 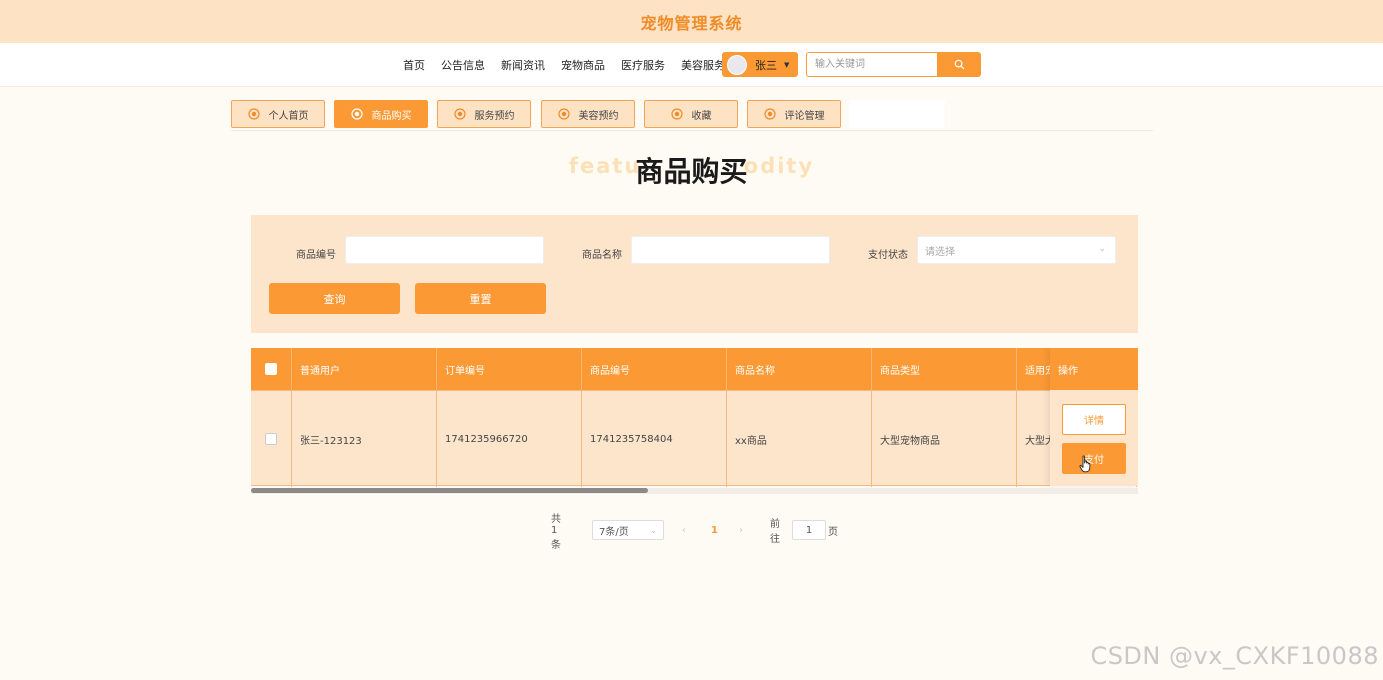 I want to click on product-code-label: 商品编号, so click(x=316, y=255).